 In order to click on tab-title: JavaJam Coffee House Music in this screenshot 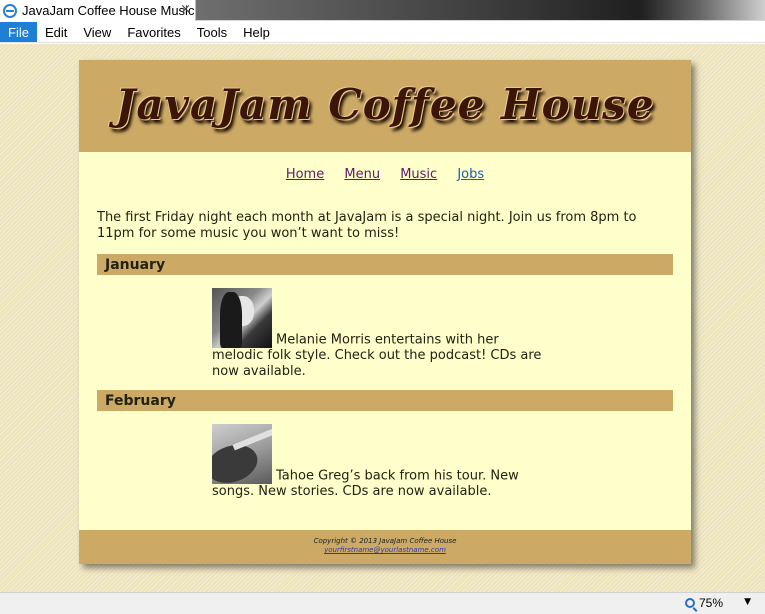, I will do `click(108, 10)`.